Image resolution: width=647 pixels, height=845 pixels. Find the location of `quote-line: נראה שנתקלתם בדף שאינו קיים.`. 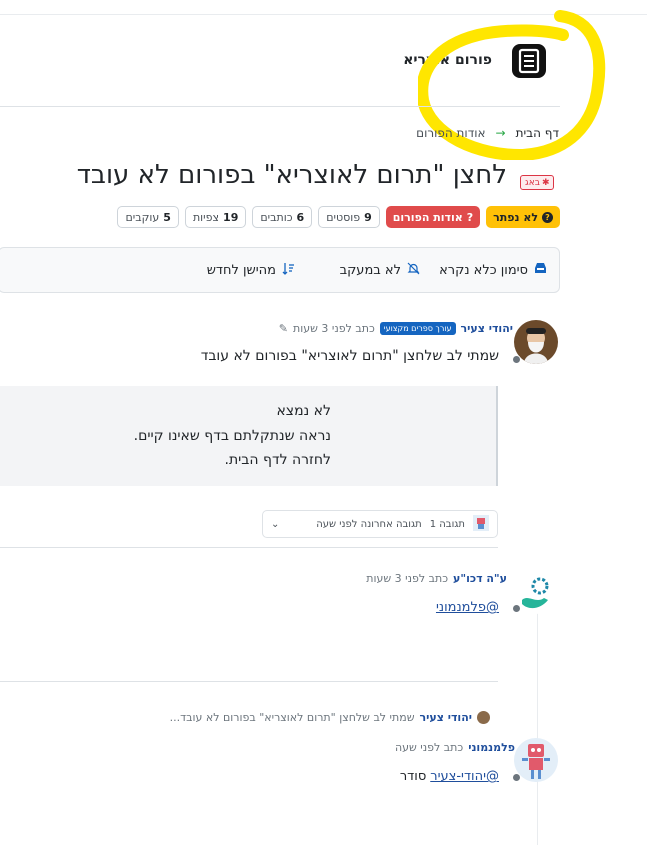

quote-line: נראה שנתקלתם בדף שאינו קיים. is located at coordinates (232, 436).